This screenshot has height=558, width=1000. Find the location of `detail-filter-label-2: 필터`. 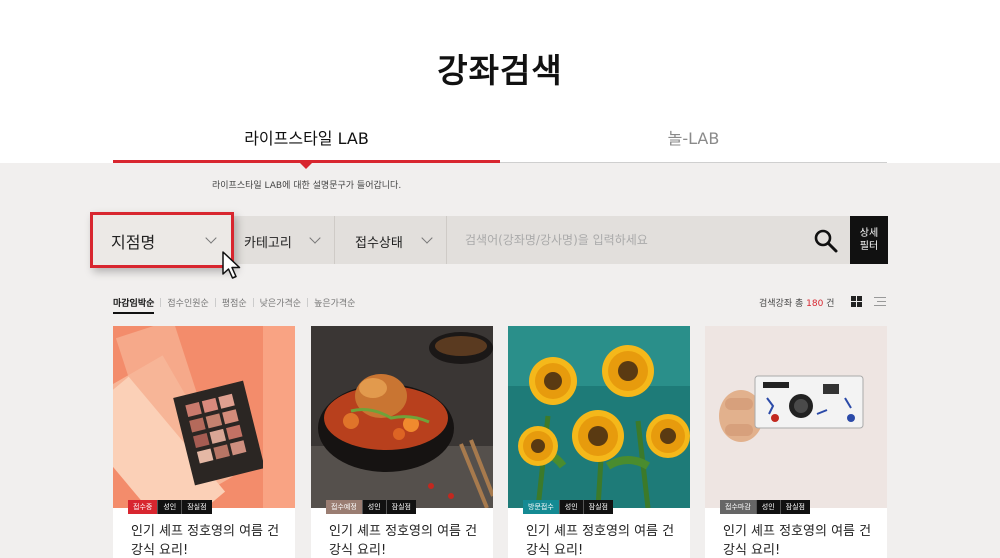

detail-filter-label-2: 필터 is located at coordinates (869, 246).